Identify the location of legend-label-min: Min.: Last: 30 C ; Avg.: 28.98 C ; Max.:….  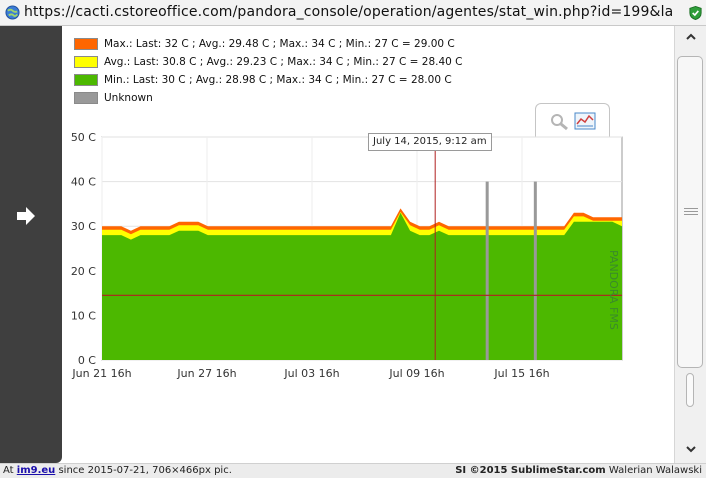
(278, 80).